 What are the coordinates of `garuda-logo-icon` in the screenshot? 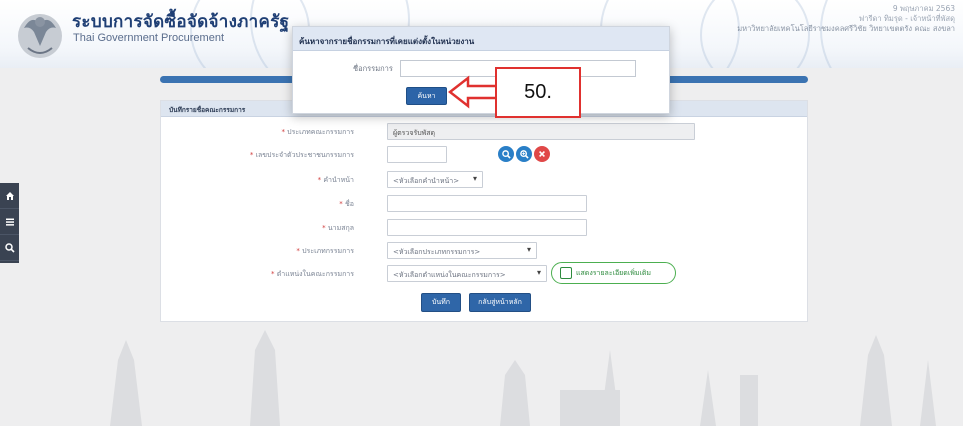 It's located at (40, 36).